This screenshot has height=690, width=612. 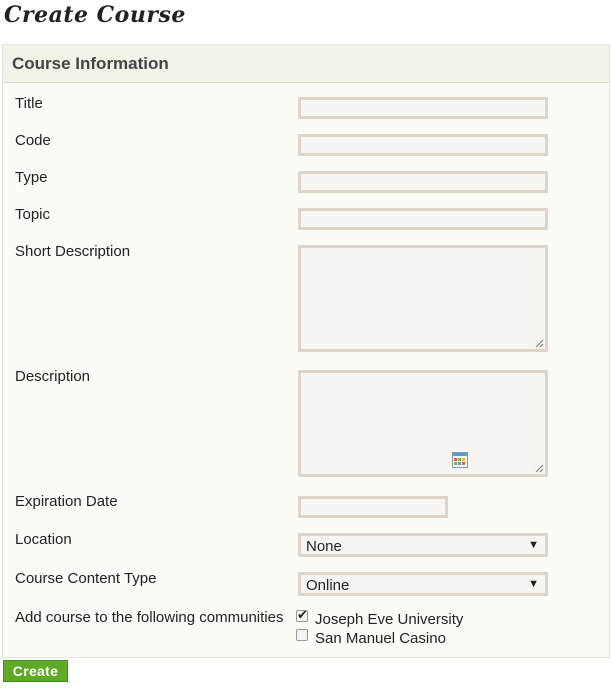 I want to click on topic-label: Topic, so click(x=33, y=214).